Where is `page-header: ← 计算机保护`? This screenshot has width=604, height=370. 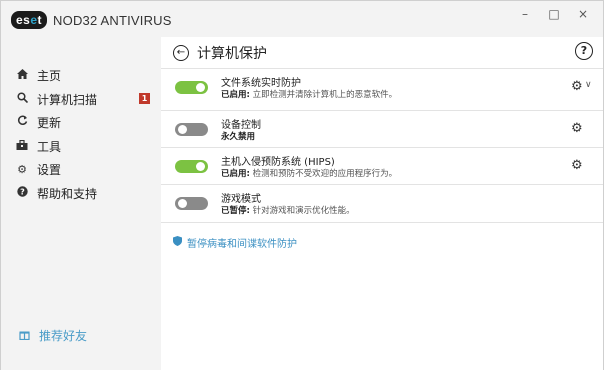 page-header: ← 计算机保护 is located at coordinates (220, 53).